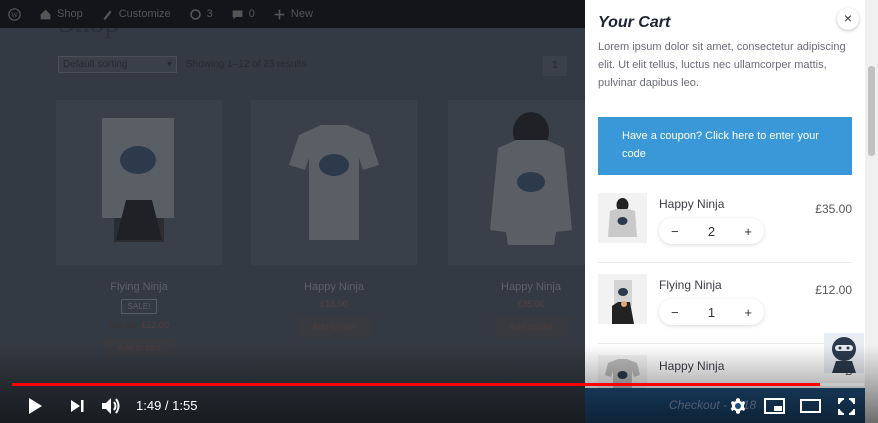 Image resolution: width=878 pixels, height=423 pixels. Describe the element at coordinates (774, 406) in the screenshot. I see `miniplayer-icon` at that location.